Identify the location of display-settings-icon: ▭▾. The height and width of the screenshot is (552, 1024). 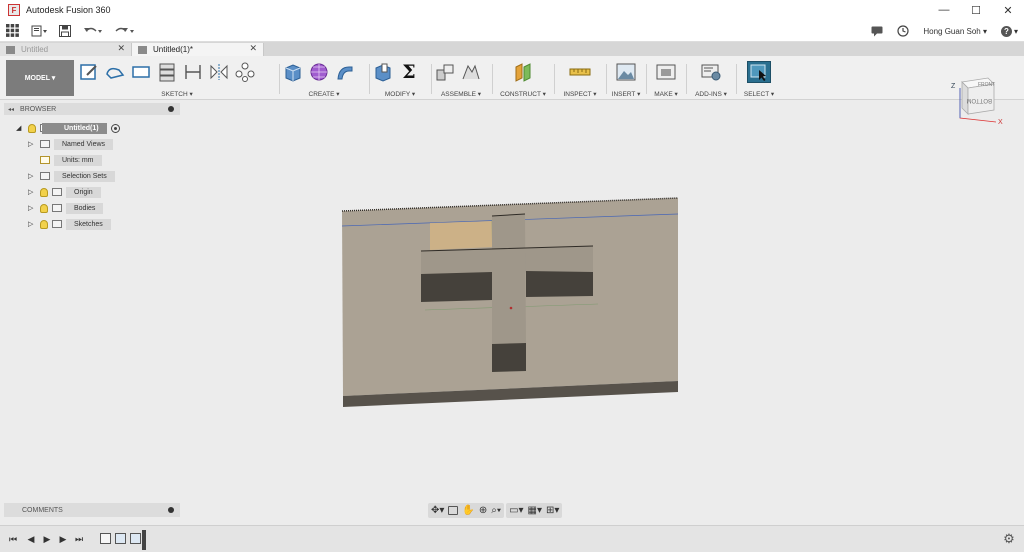
(516, 510).